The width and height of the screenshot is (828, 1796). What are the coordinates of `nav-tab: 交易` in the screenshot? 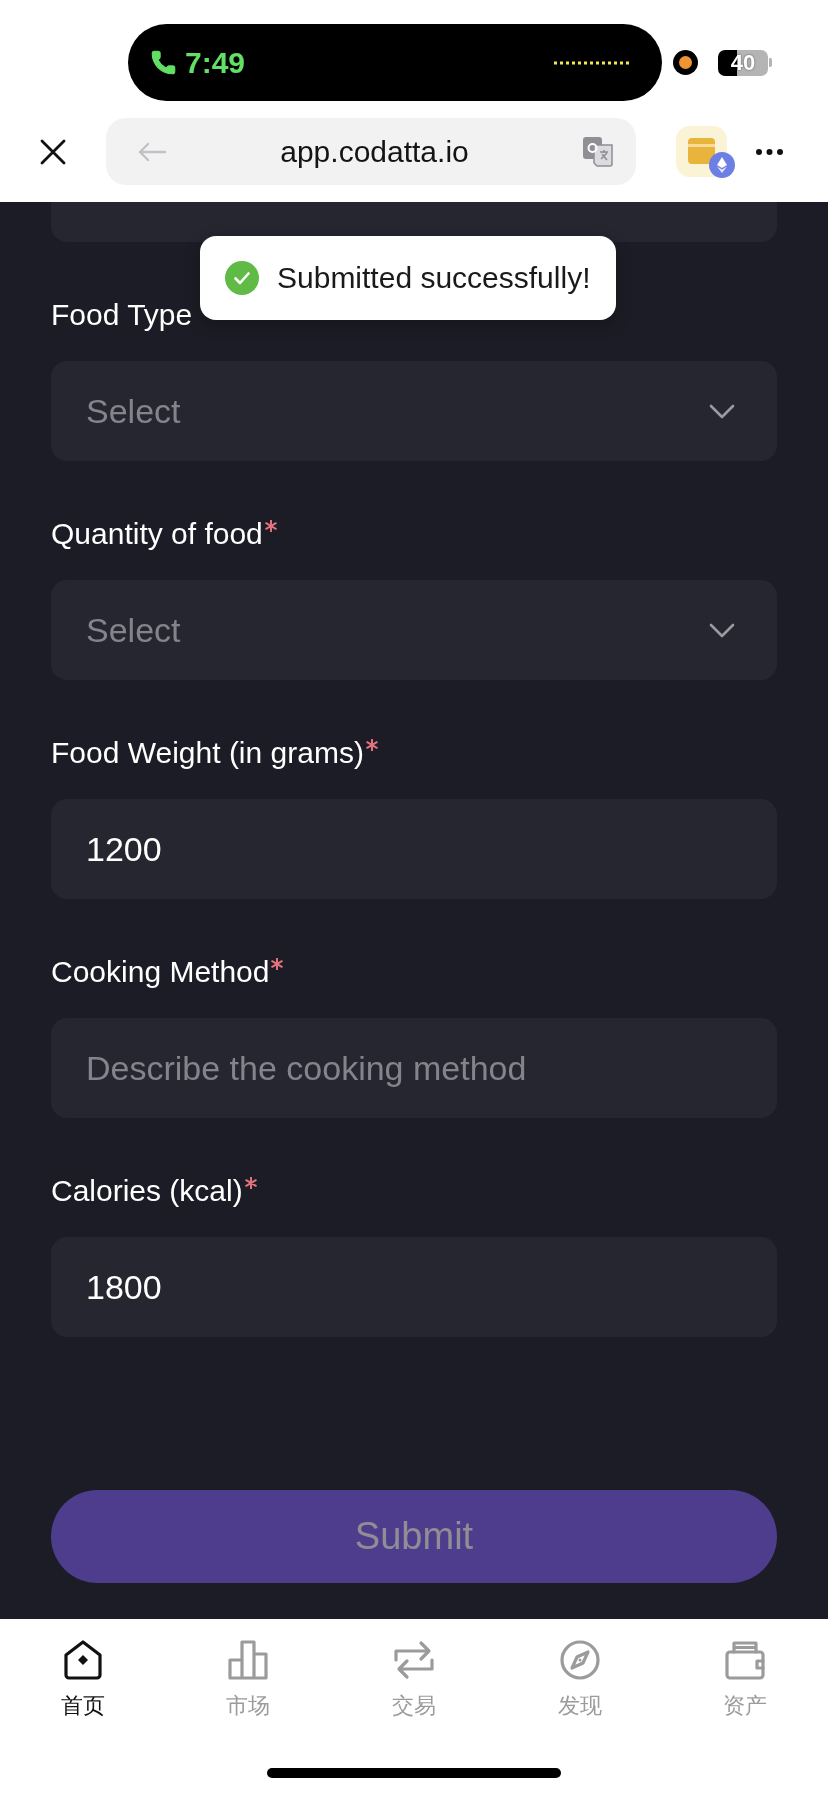 It's located at (414, 1669).